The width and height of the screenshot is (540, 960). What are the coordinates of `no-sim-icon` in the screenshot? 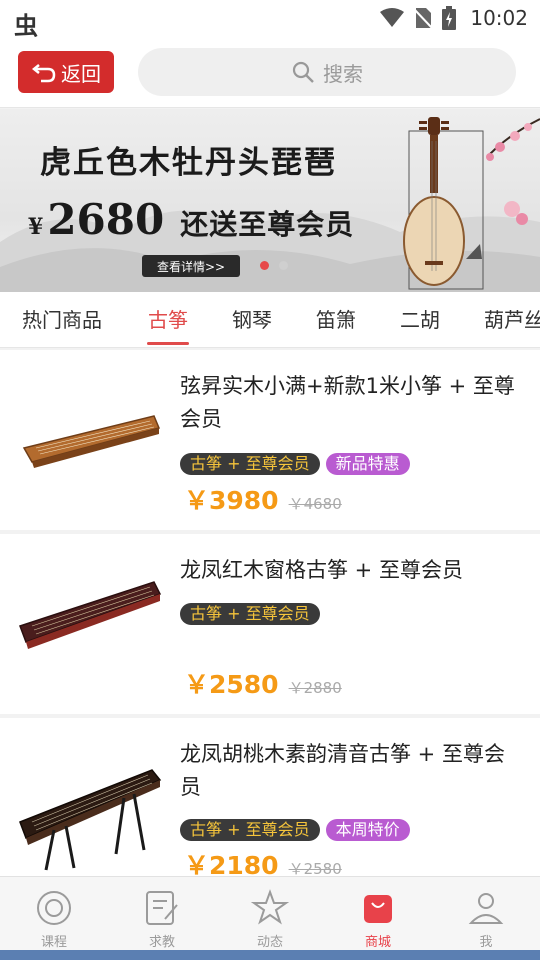 It's located at (423, 18).